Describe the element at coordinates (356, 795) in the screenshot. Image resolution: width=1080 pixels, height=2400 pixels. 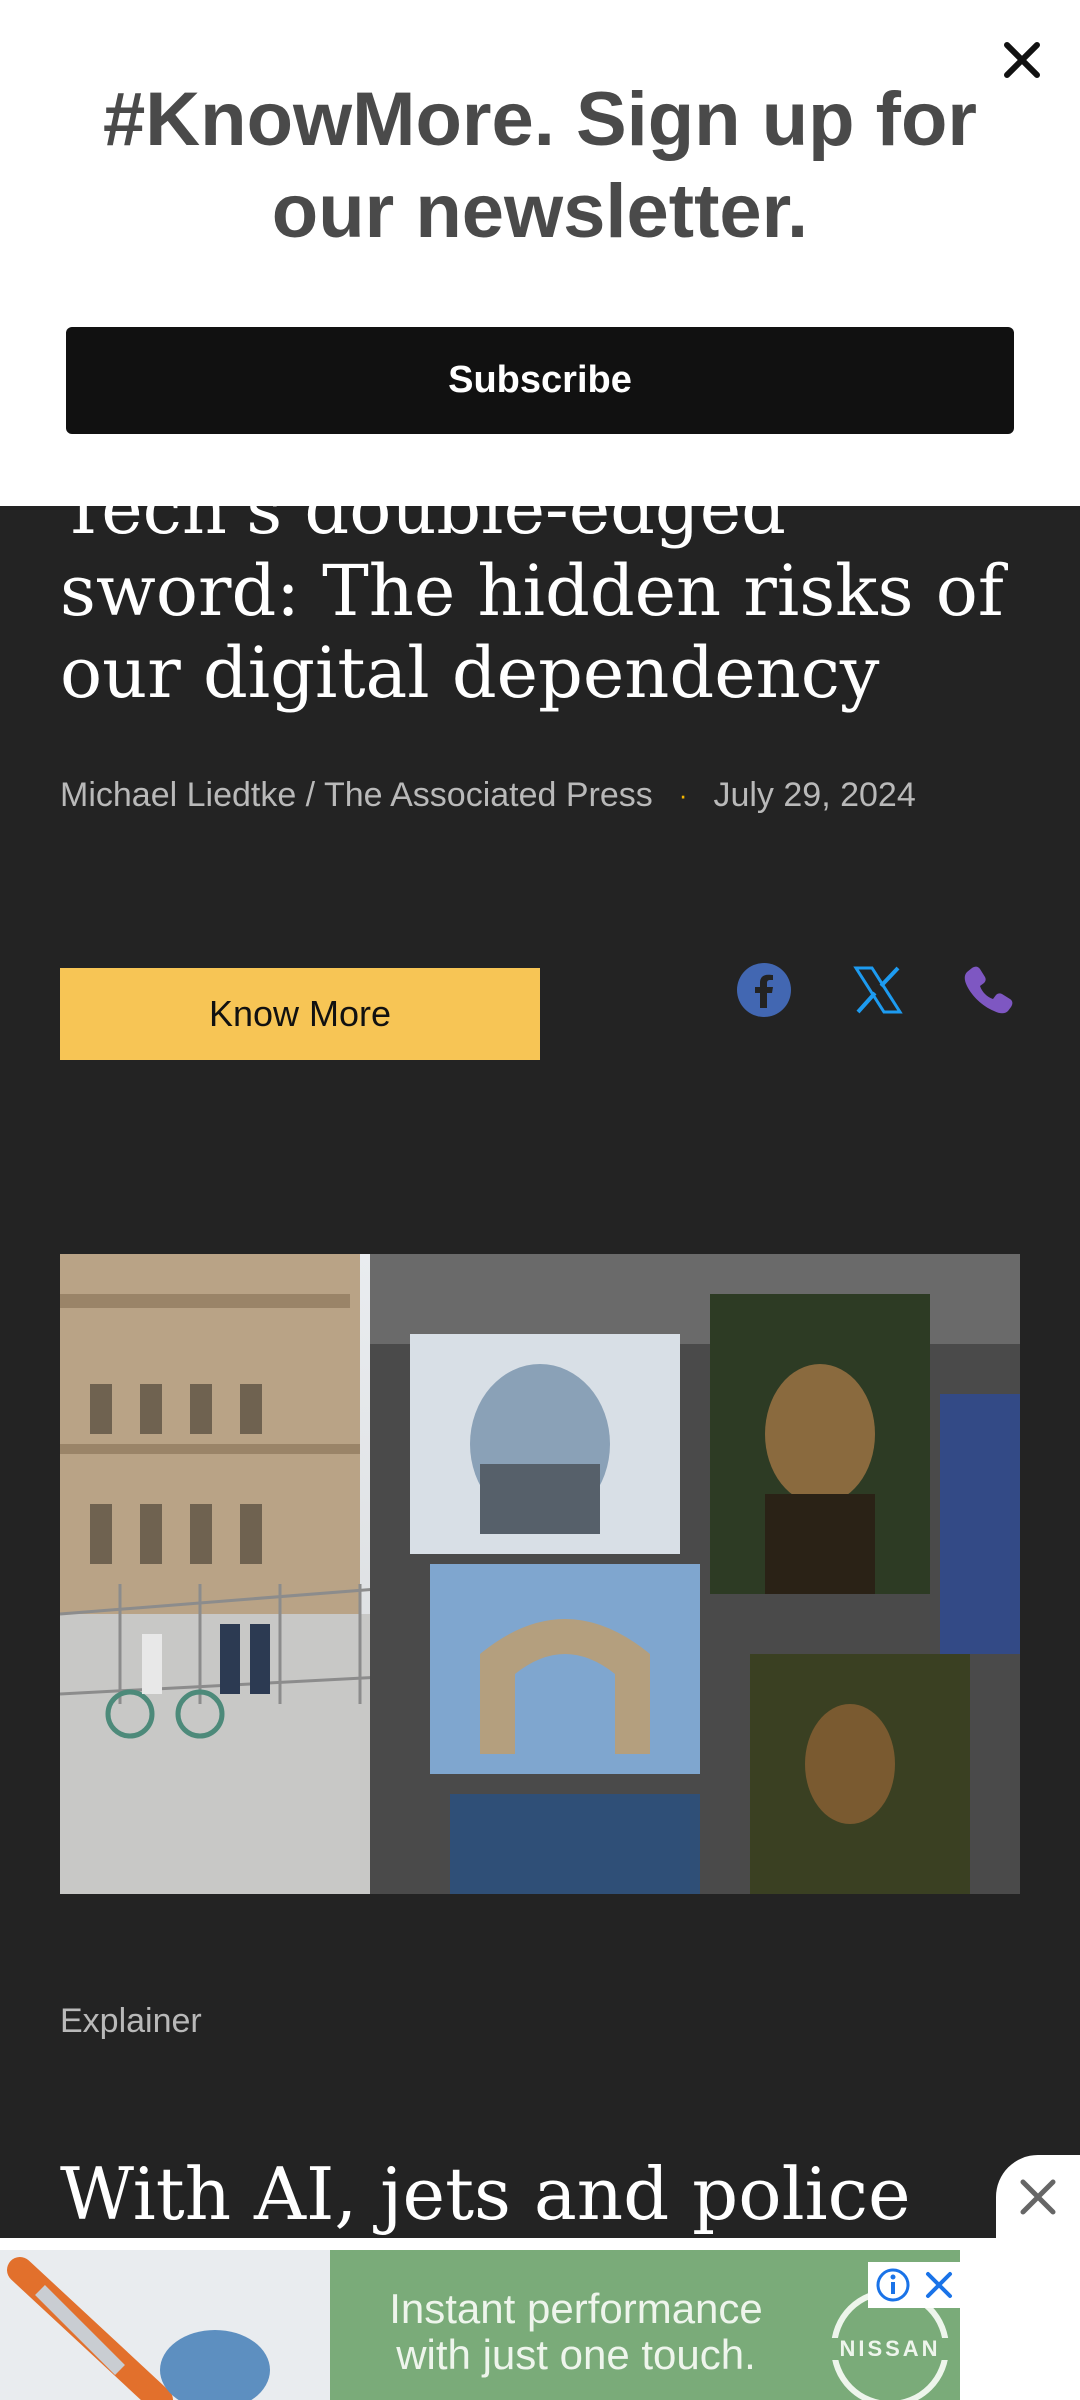
I see `author-name: Michael Liedtke / The Associated Press` at that location.